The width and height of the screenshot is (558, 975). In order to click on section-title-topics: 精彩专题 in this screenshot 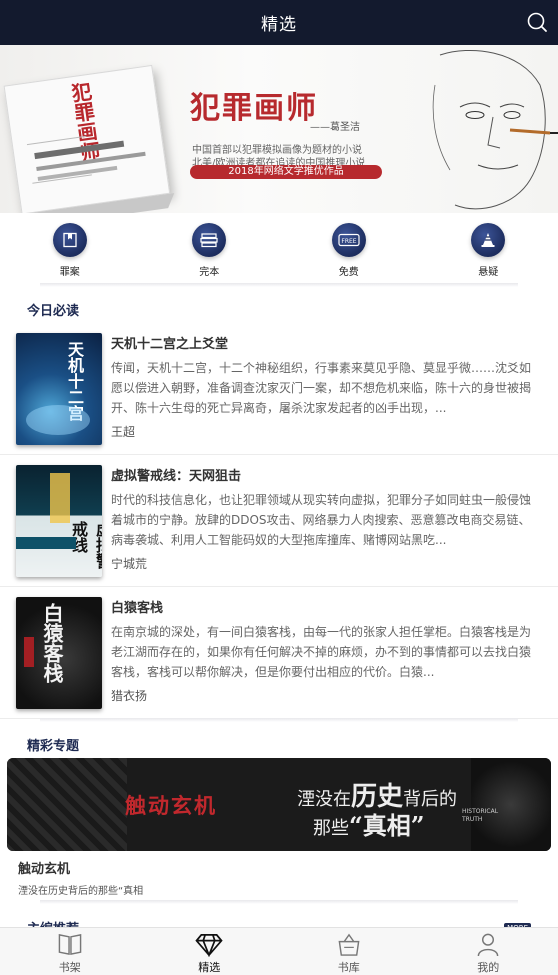, I will do `click(53, 746)`.